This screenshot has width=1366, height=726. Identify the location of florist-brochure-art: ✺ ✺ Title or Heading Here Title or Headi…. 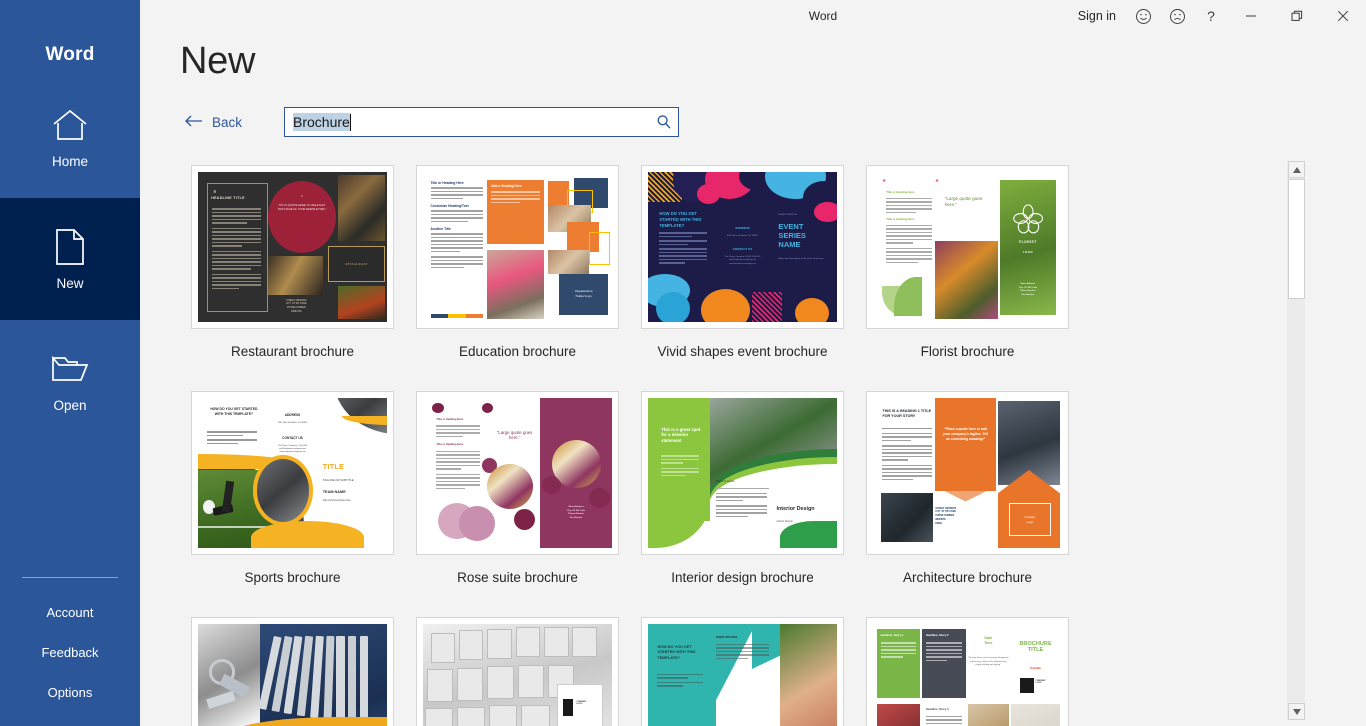
(967, 247).